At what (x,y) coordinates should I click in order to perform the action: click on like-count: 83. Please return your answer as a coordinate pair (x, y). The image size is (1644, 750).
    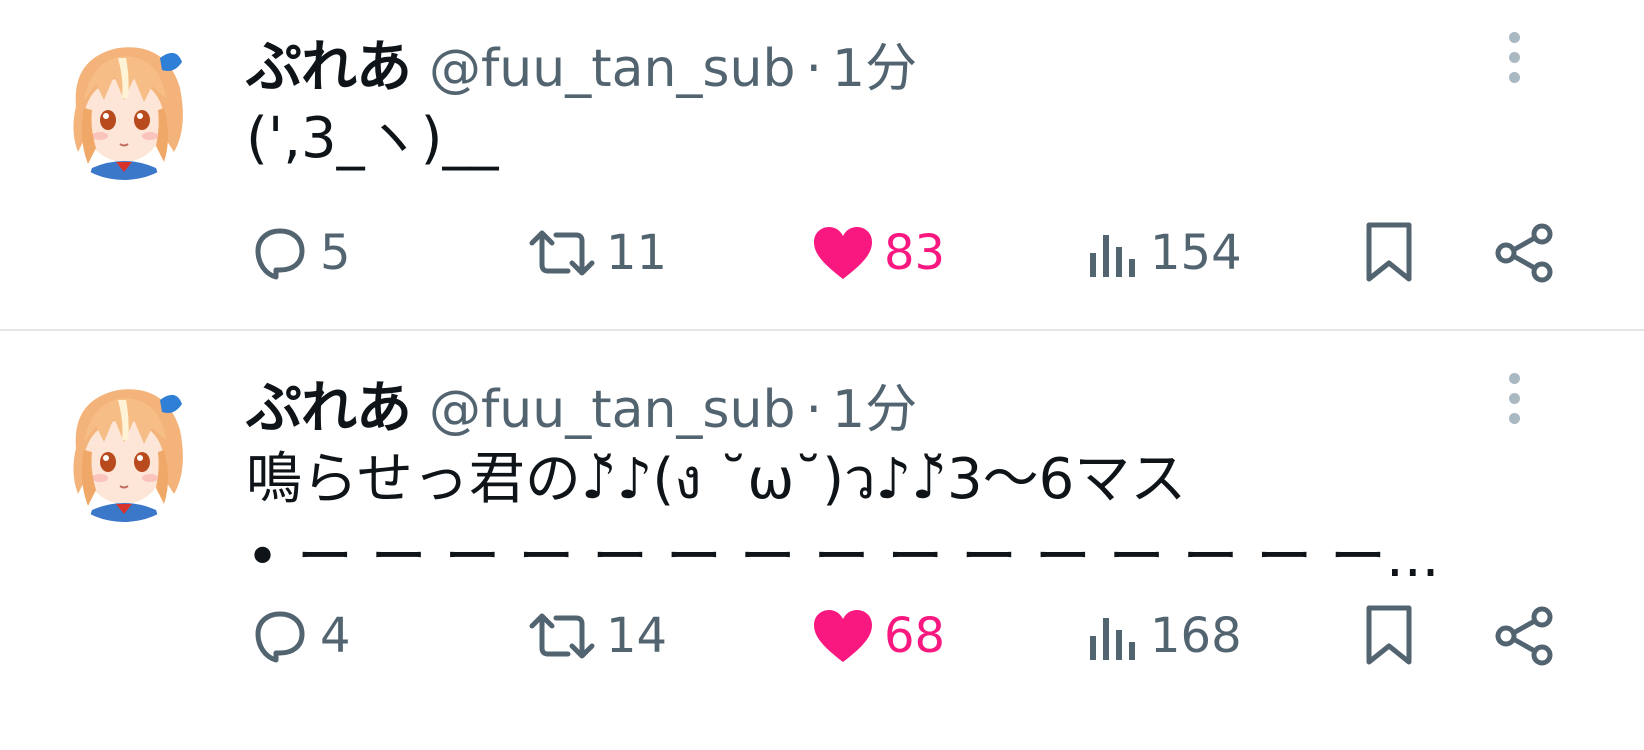
    Looking at the image, I should click on (915, 253).